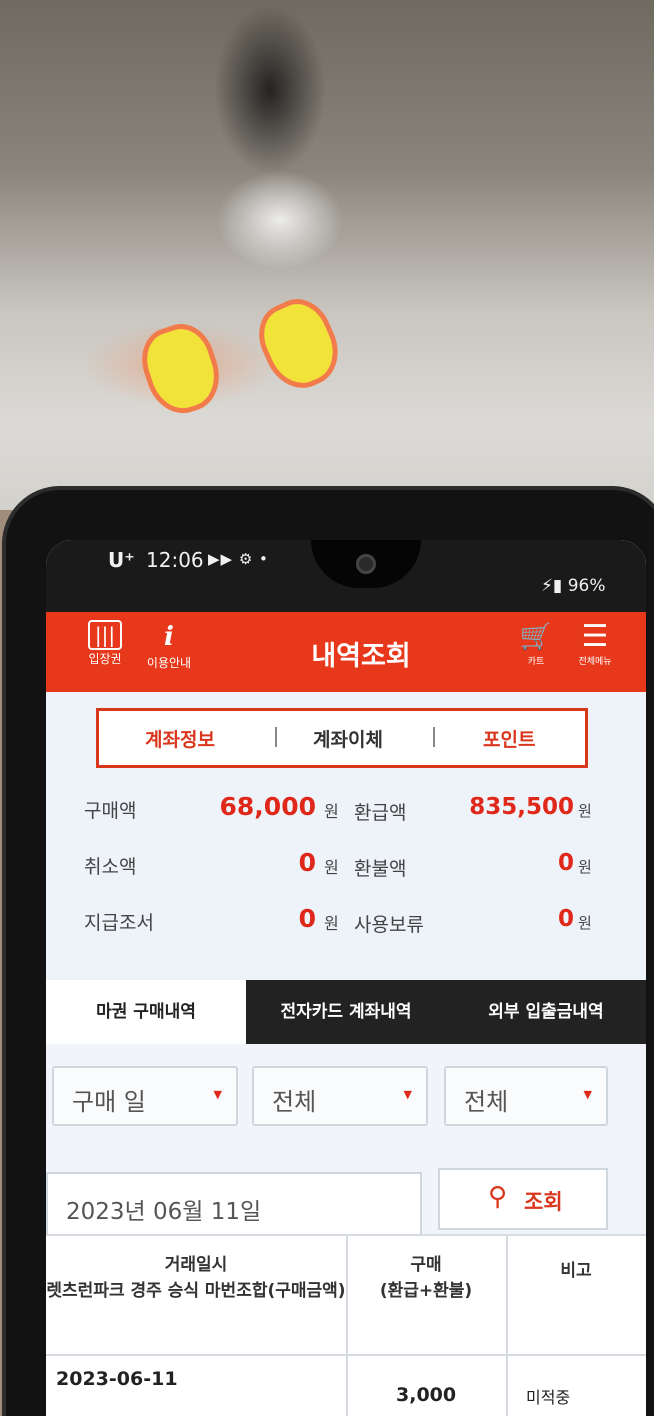 This screenshot has height=1416, width=654. Describe the element at coordinates (346, 1141) in the screenshot. I see `filter-panel: 구매 일 ▼ 전체 ▼ 전체 ▼ 2023년 06월 11일 ⚲ 조회` at that location.